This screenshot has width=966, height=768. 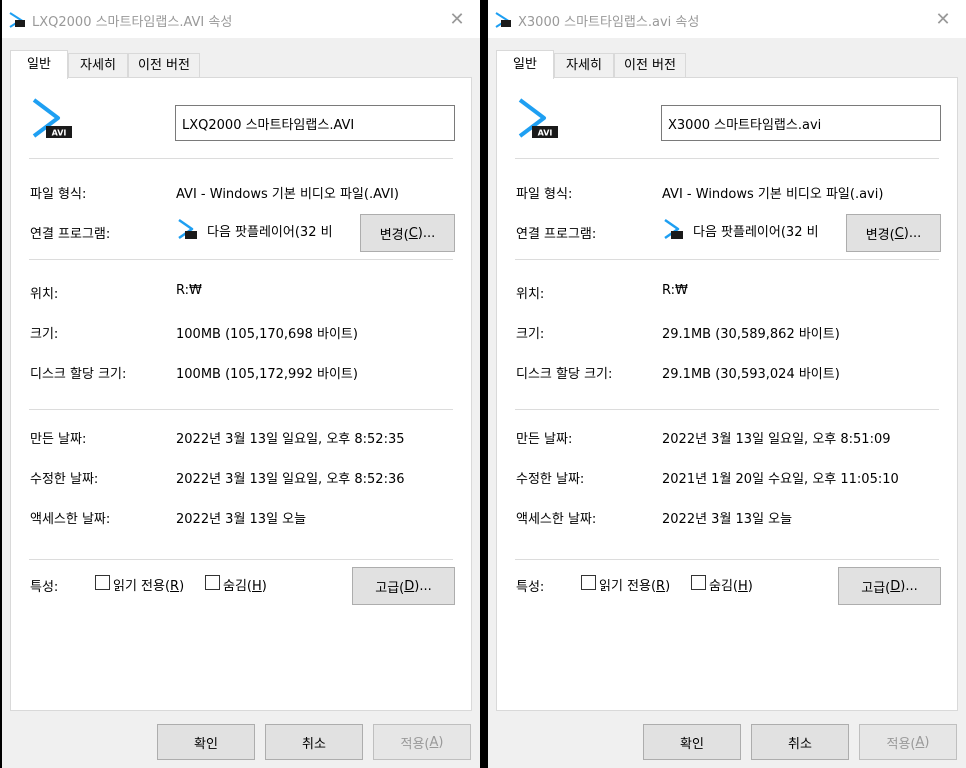 What do you see at coordinates (44, 587) in the screenshot?
I see `attributes-label: 특성:` at bounding box center [44, 587].